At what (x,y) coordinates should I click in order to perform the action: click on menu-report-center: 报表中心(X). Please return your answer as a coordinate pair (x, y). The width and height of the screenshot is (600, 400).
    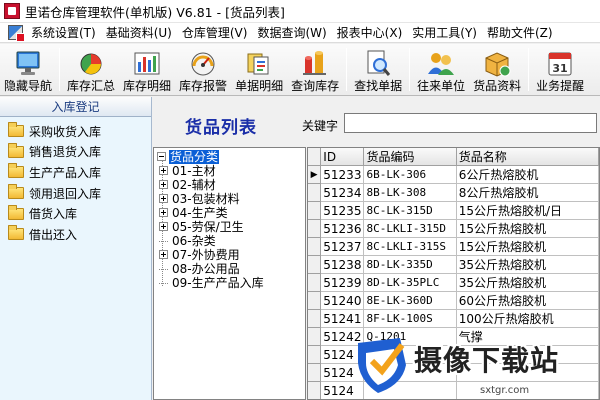
    Looking at the image, I should click on (371, 32).